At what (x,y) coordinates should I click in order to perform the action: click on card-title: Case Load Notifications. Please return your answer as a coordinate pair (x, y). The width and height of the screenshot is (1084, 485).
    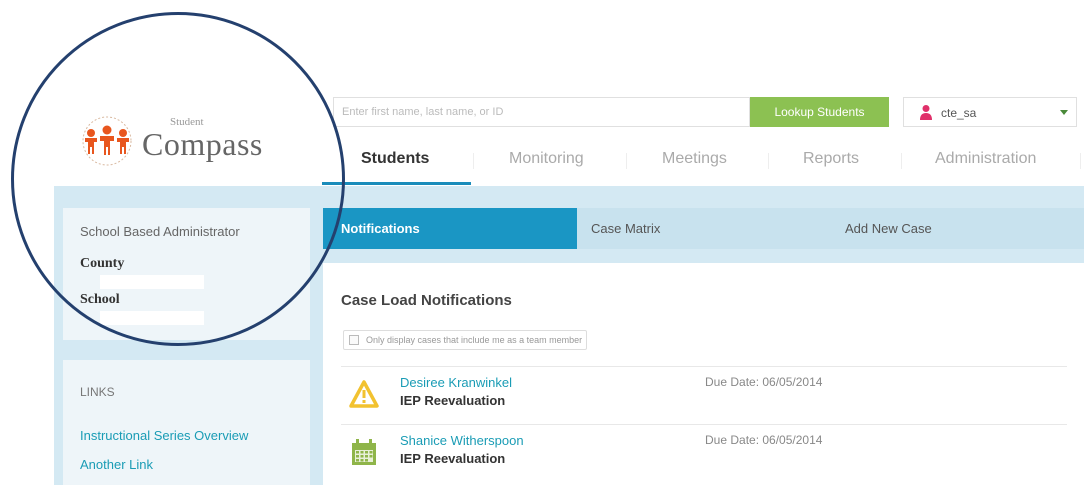
    Looking at the image, I should click on (426, 300).